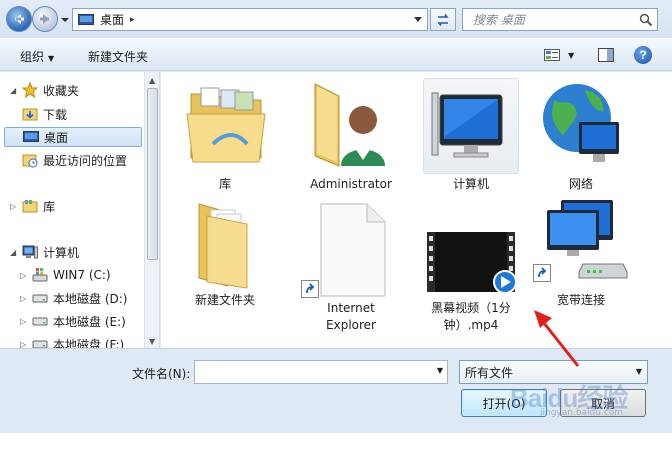  I want to click on filename-label: 文件名(N):, so click(161, 374).